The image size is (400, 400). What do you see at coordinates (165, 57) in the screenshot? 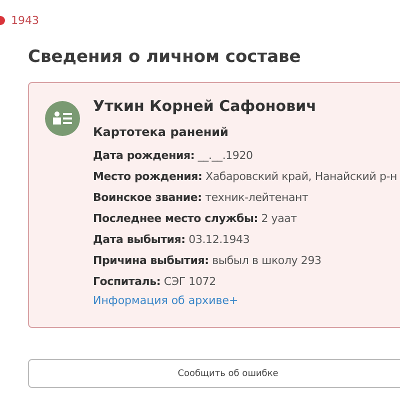
I see `section-title: Сведения о личном составе` at bounding box center [165, 57].